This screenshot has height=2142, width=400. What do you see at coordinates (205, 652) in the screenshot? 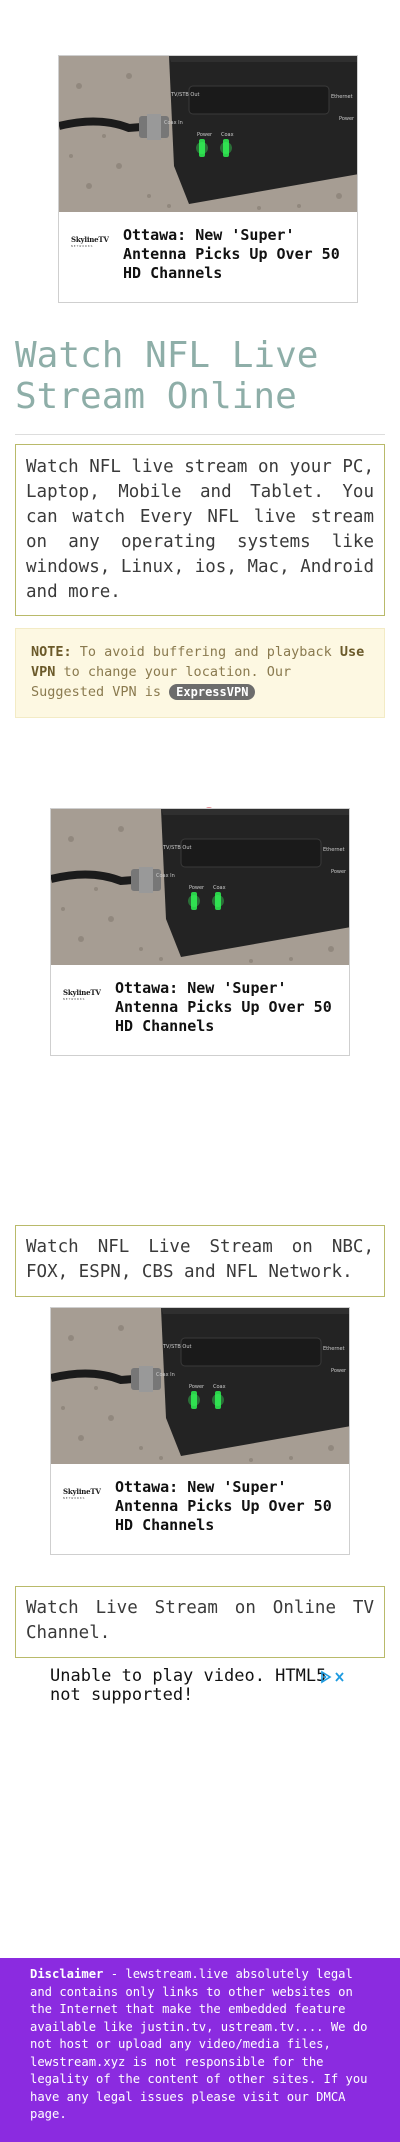
I see `note-text: To avoid buffering and playback` at bounding box center [205, 652].